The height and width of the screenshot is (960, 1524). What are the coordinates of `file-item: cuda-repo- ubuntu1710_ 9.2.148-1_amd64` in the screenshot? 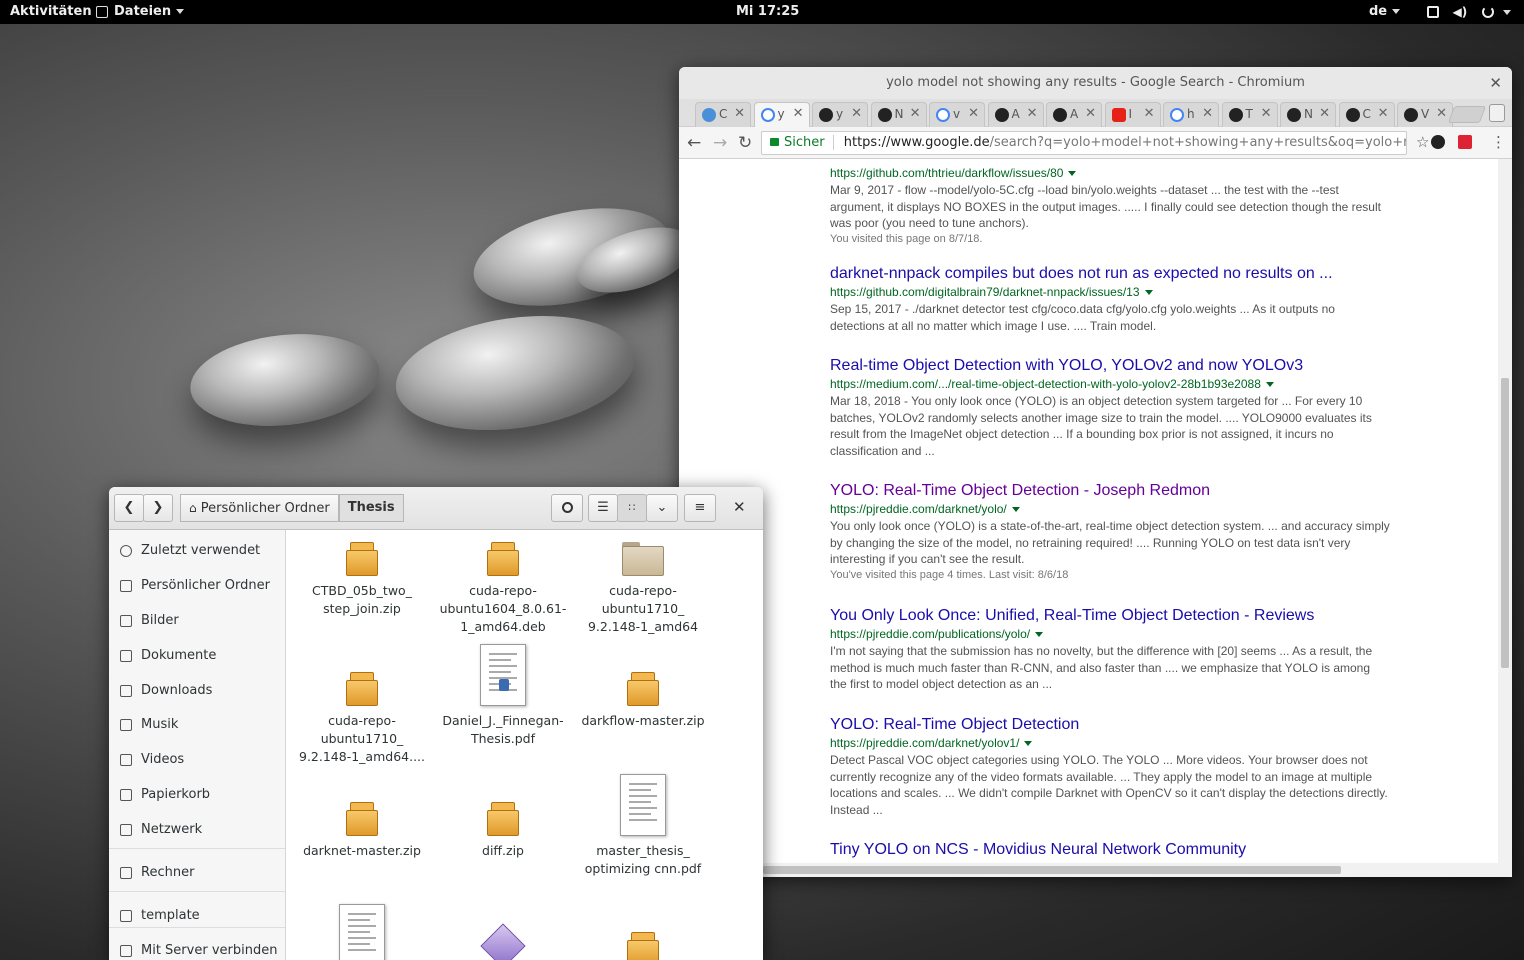 It's located at (643, 589).